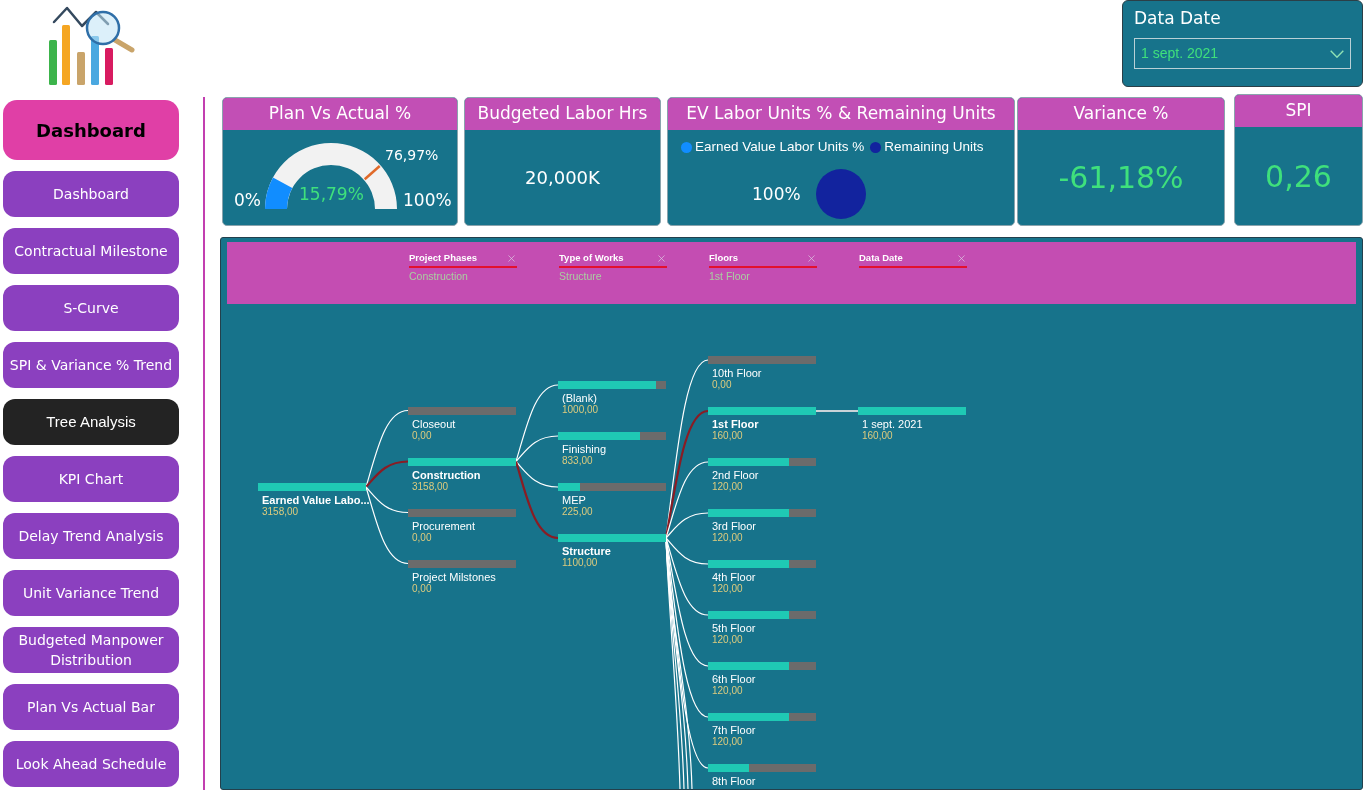 The height and width of the screenshot is (793, 1367). Describe the element at coordinates (776, 194) in the screenshot. I see `pie-data-label: 100%` at that location.